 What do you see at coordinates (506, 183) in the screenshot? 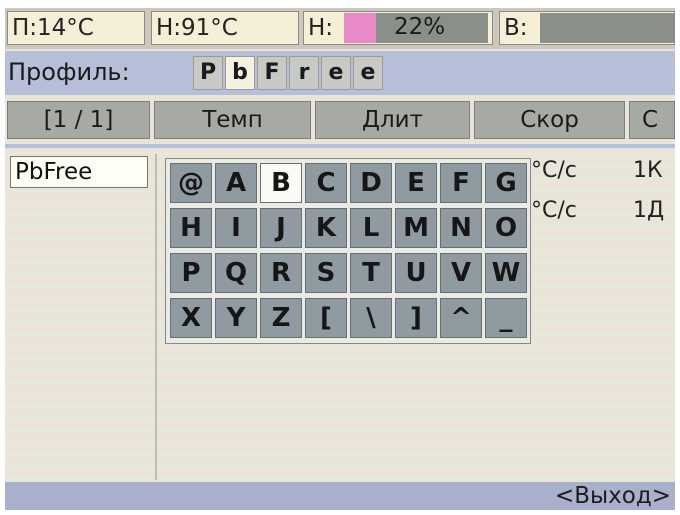
I see `key: G` at bounding box center [506, 183].